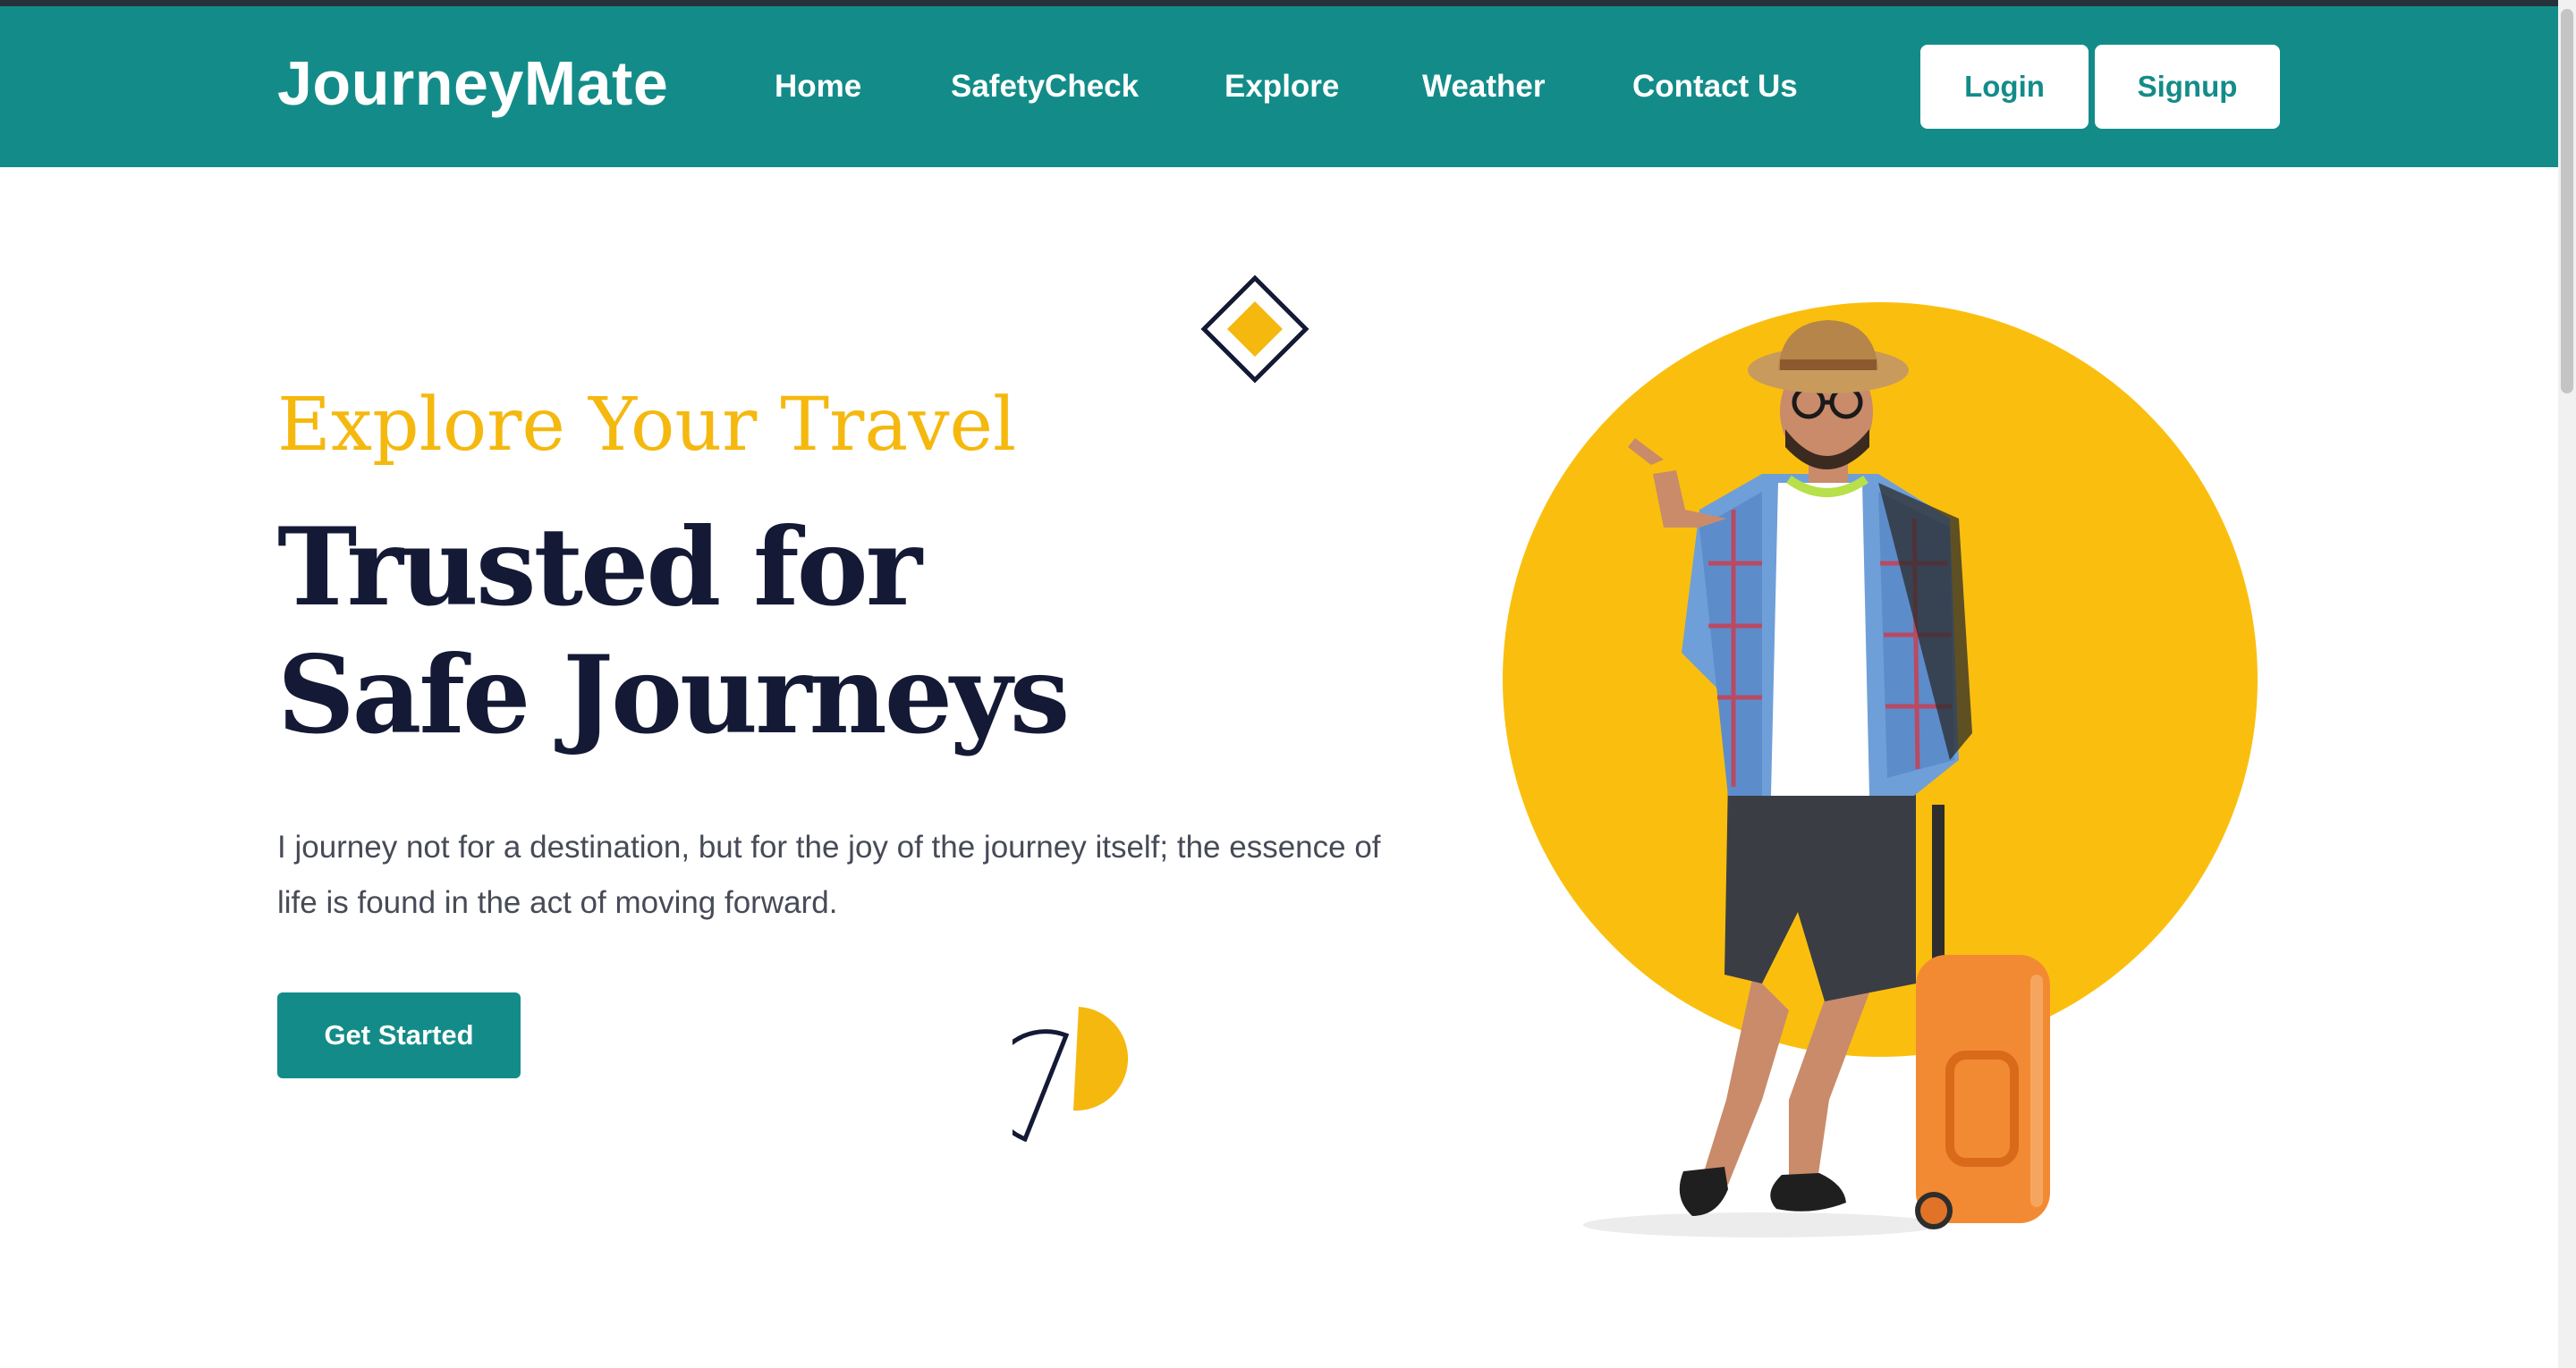 The image size is (2576, 1368). Describe the element at coordinates (647, 426) in the screenshot. I see `hero-subtitle: Explore Your Travel` at that location.